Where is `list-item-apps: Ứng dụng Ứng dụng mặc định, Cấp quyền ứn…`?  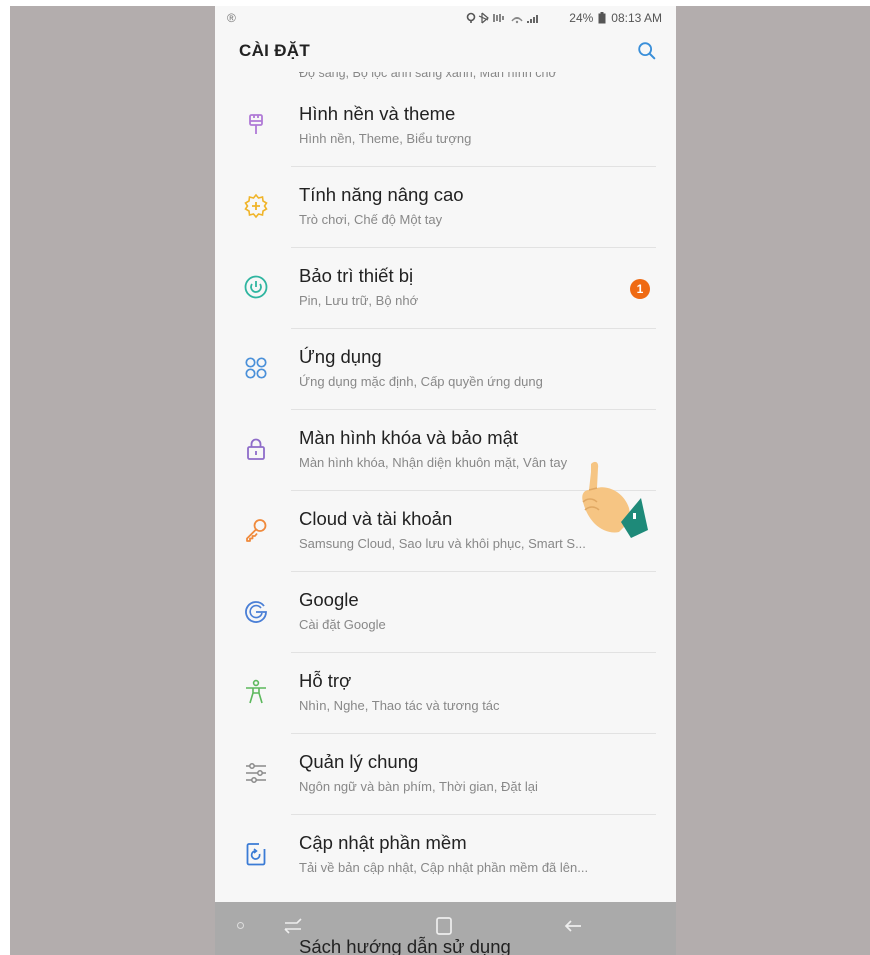 list-item-apps: Ứng dụng Ứng dụng mặc định, Cấp quyền ứn… is located at coordinates (445, 369).